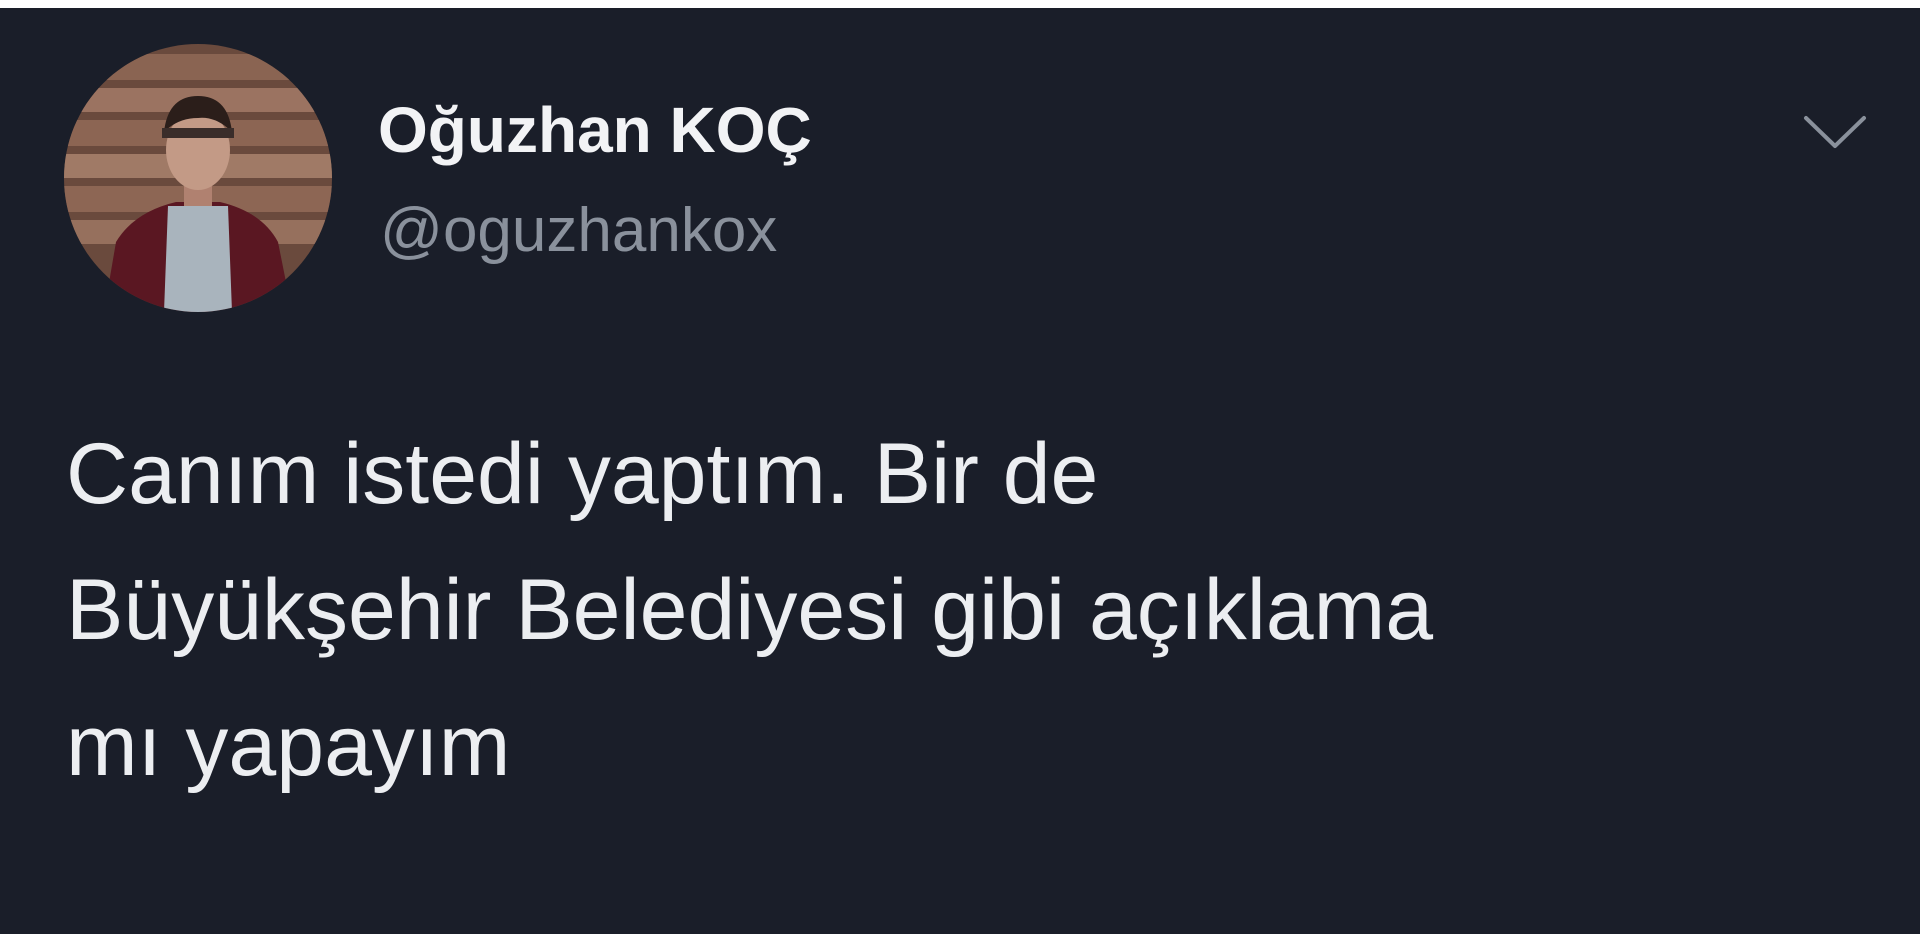  What do you see at coordinates (578, 231) in the screenshot?
I see `author-handle: @oguzhankox` at bounding box center [578, 231].